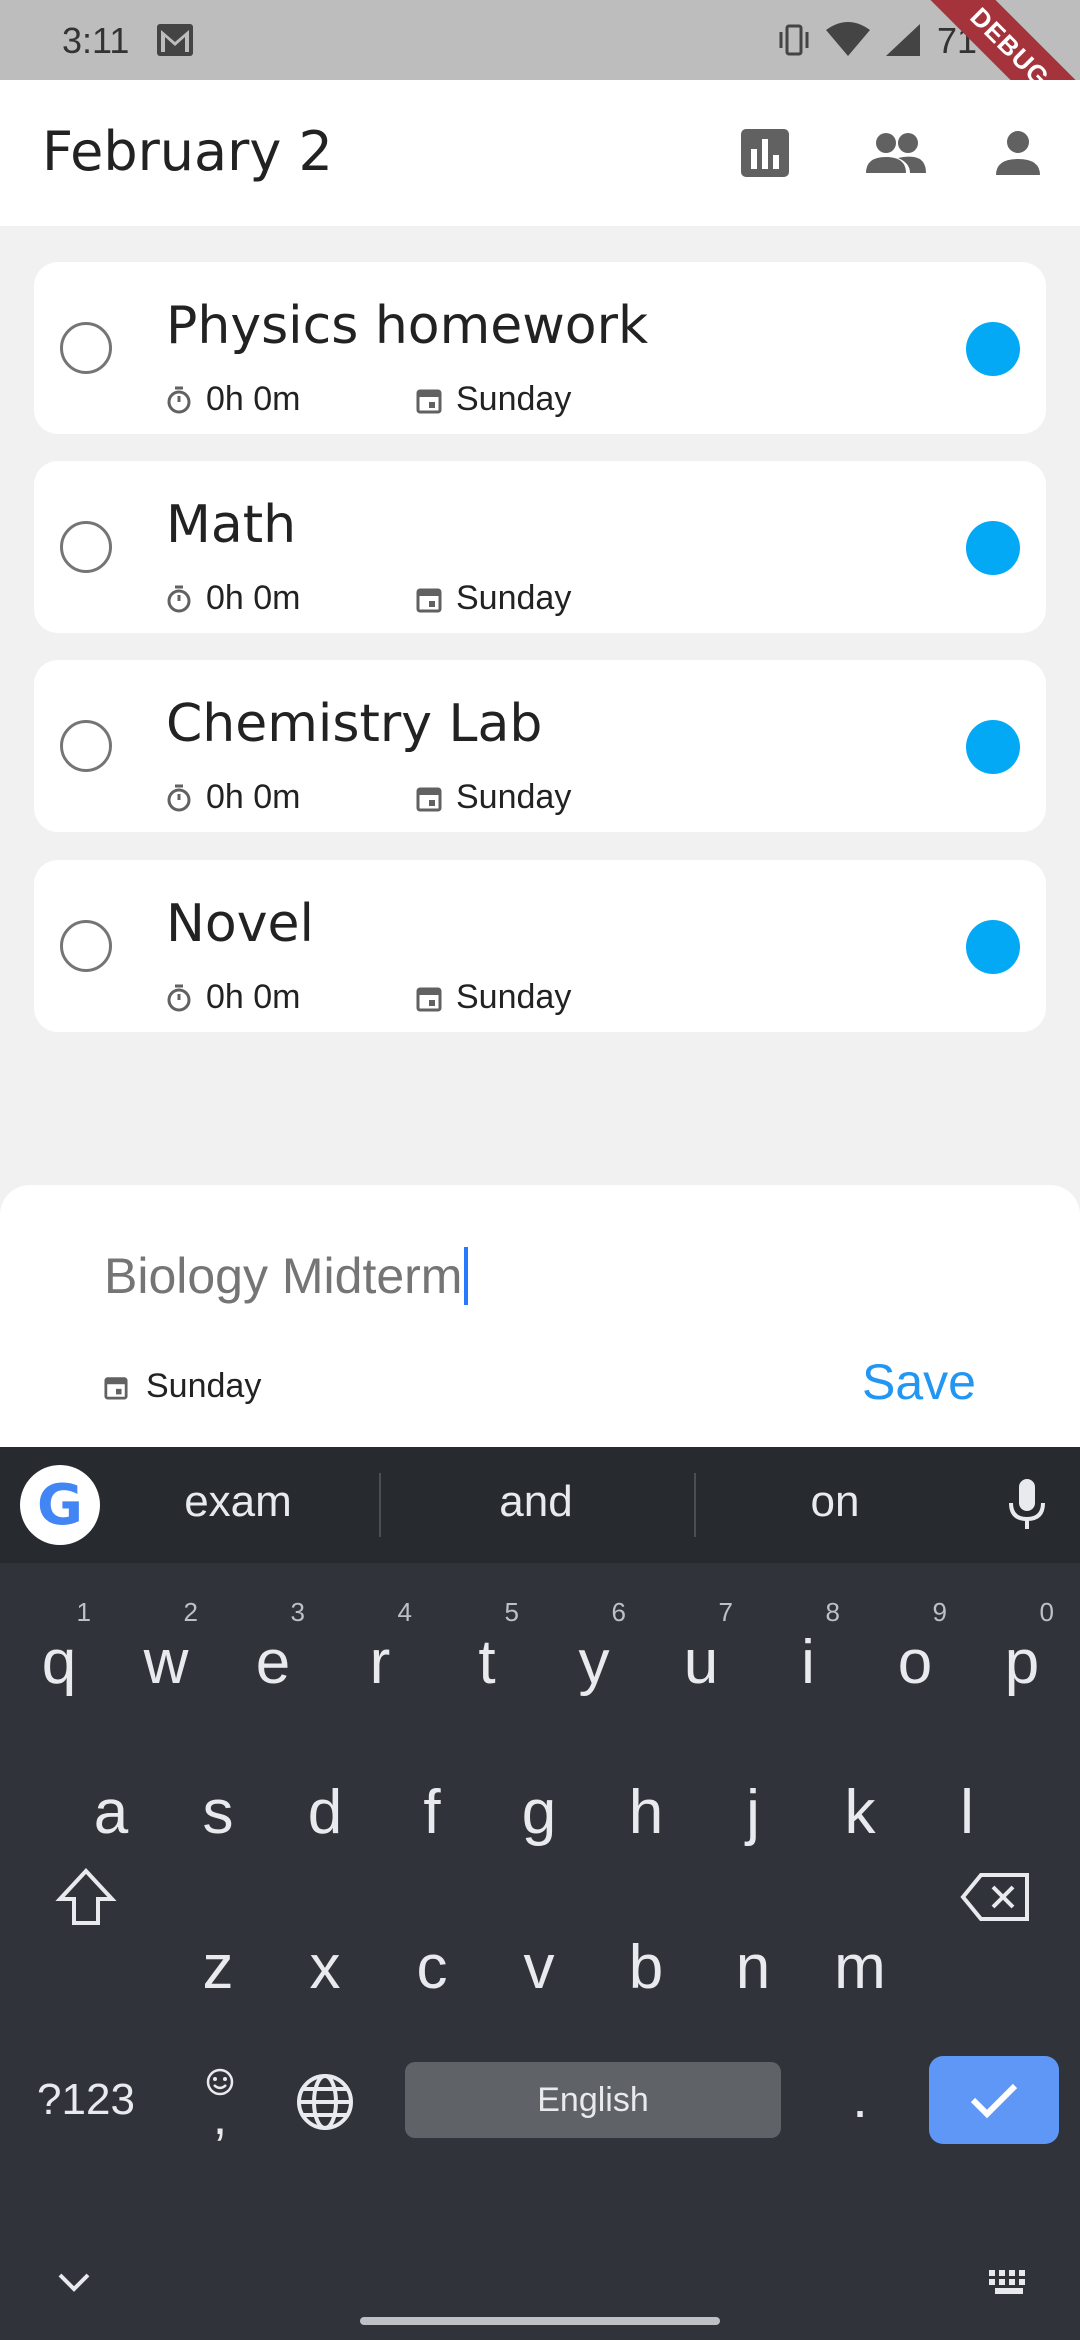  I want to click on letter-key: x, so click(325, 1962).